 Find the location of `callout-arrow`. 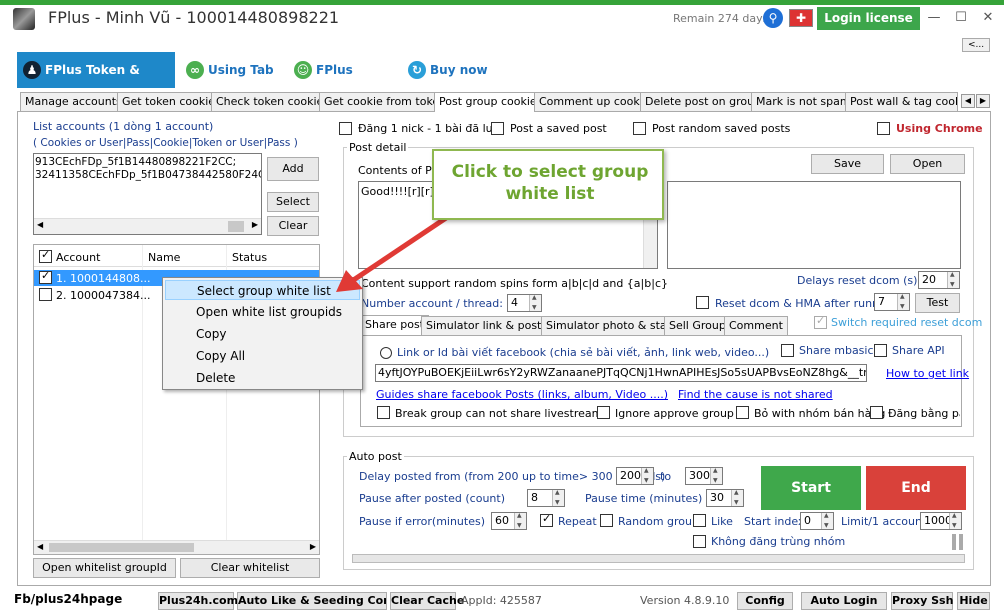

callout-arrow is located at coordinates (392, 253).